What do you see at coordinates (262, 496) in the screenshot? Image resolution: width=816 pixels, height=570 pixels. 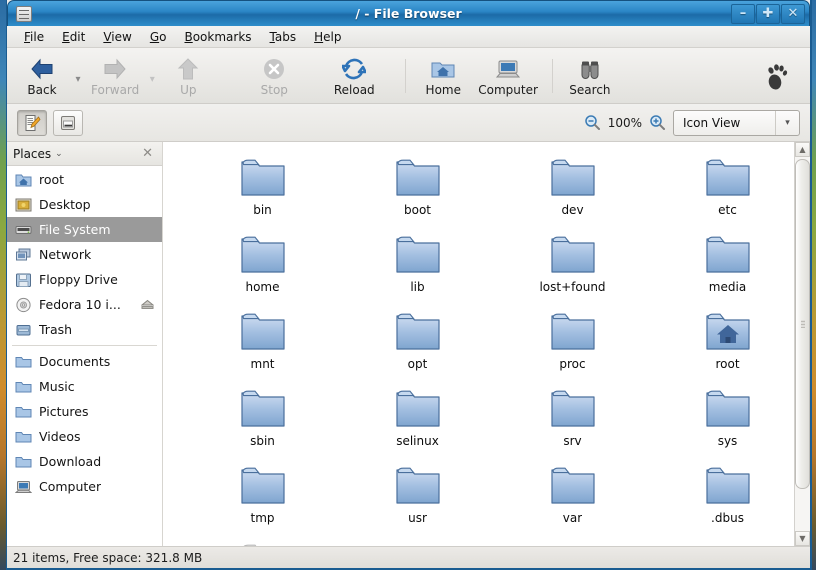 I see `file-item: tmp` at bounding box center [262, 496].